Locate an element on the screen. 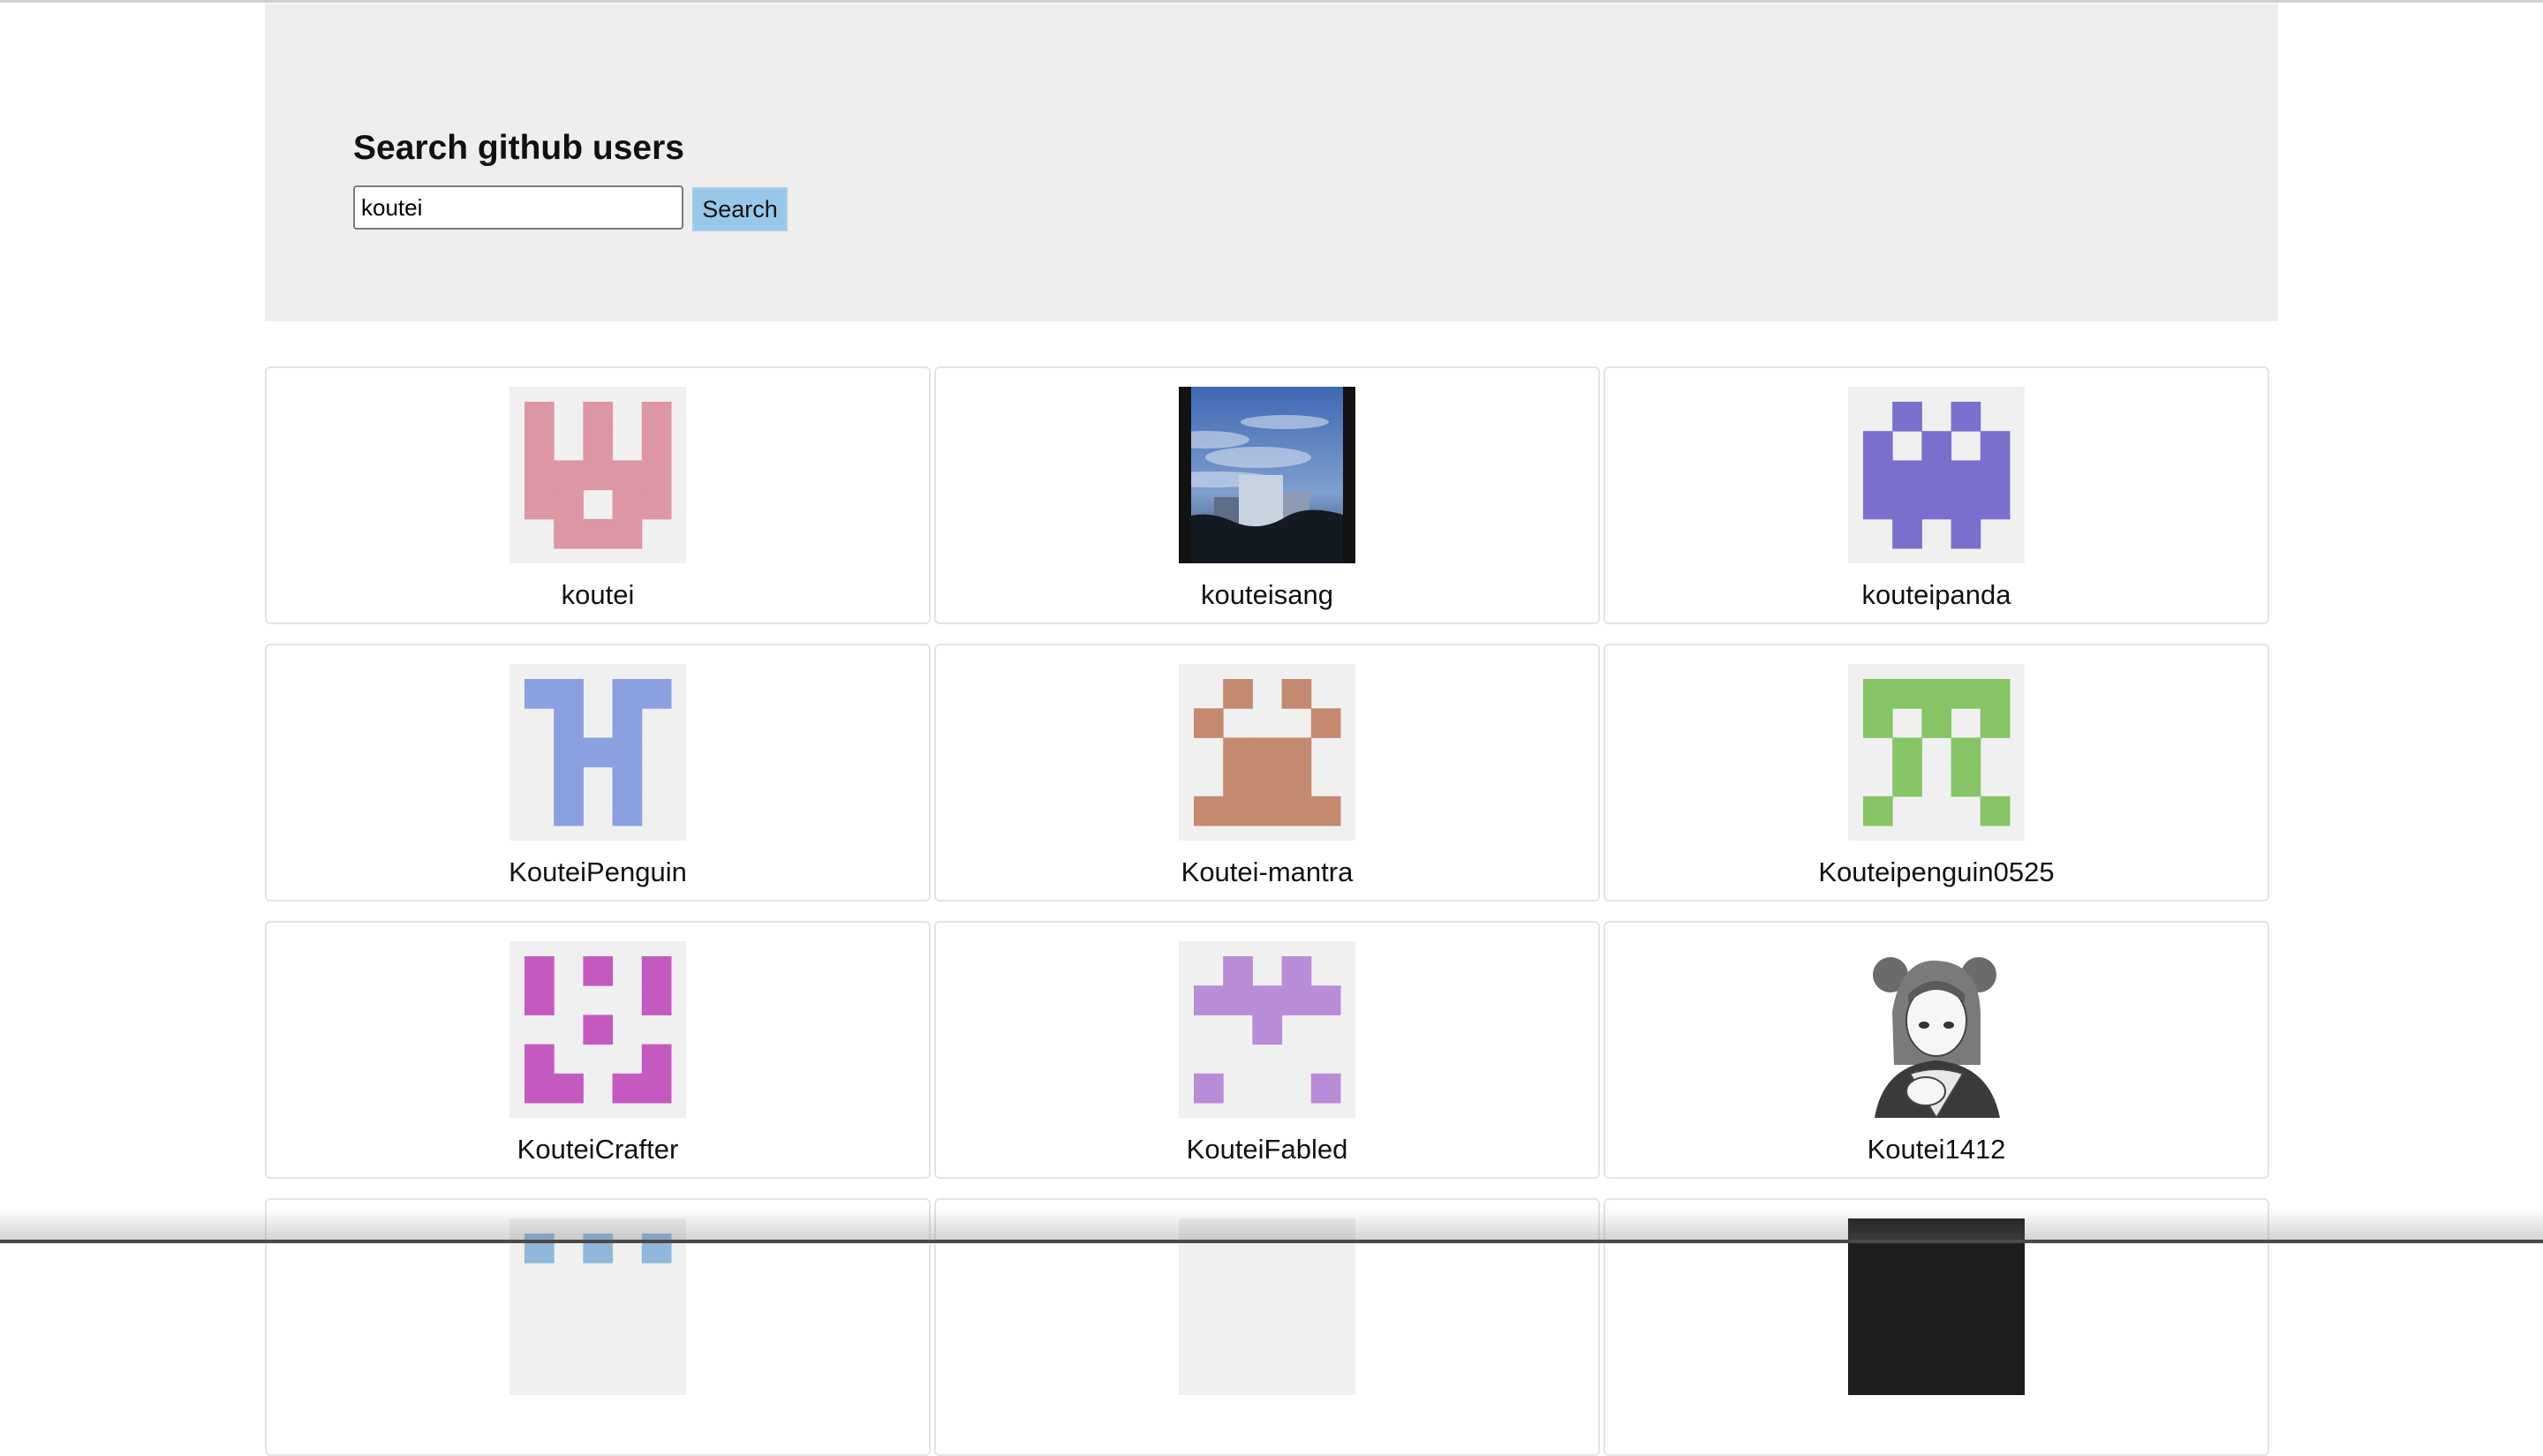 This screenshot has height=1456, width=2543. window-bottom-edge is located at coordinates (1271, 1241).